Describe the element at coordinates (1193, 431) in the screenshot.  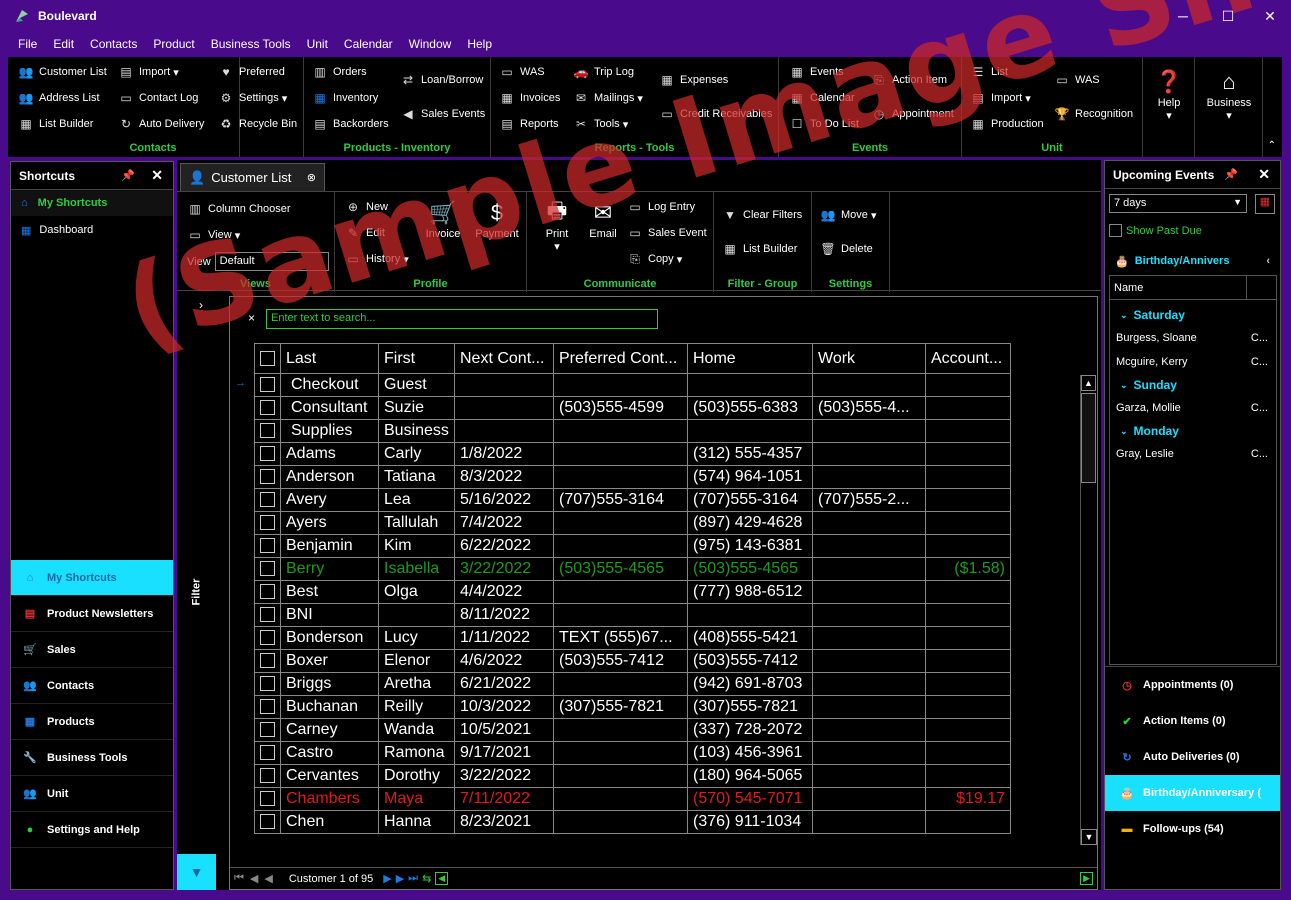
I see `event-day-monday: ⌄ Monday` at that location.